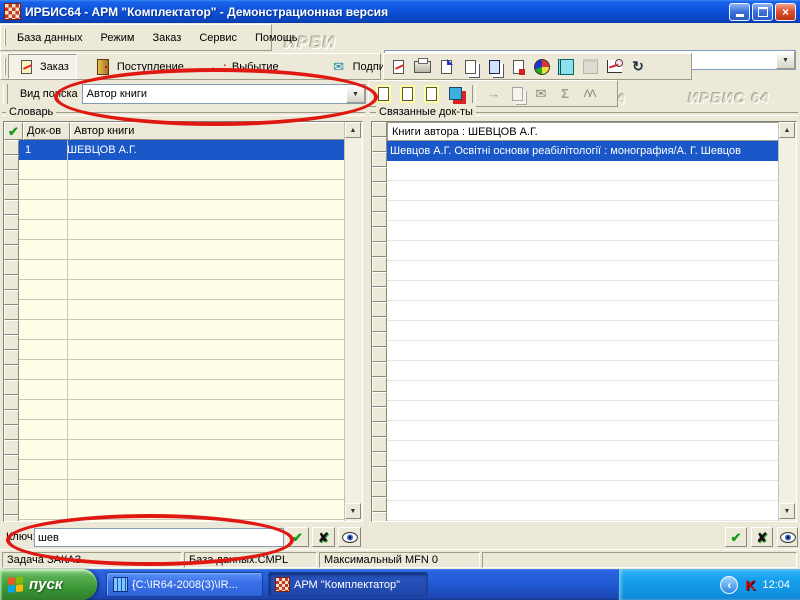 This screenshot has width=800, height=600. Describe the element at coordinates (223, 94) in the screenshot. I see `search-type-combobox: Автор книги ▼` at that location.